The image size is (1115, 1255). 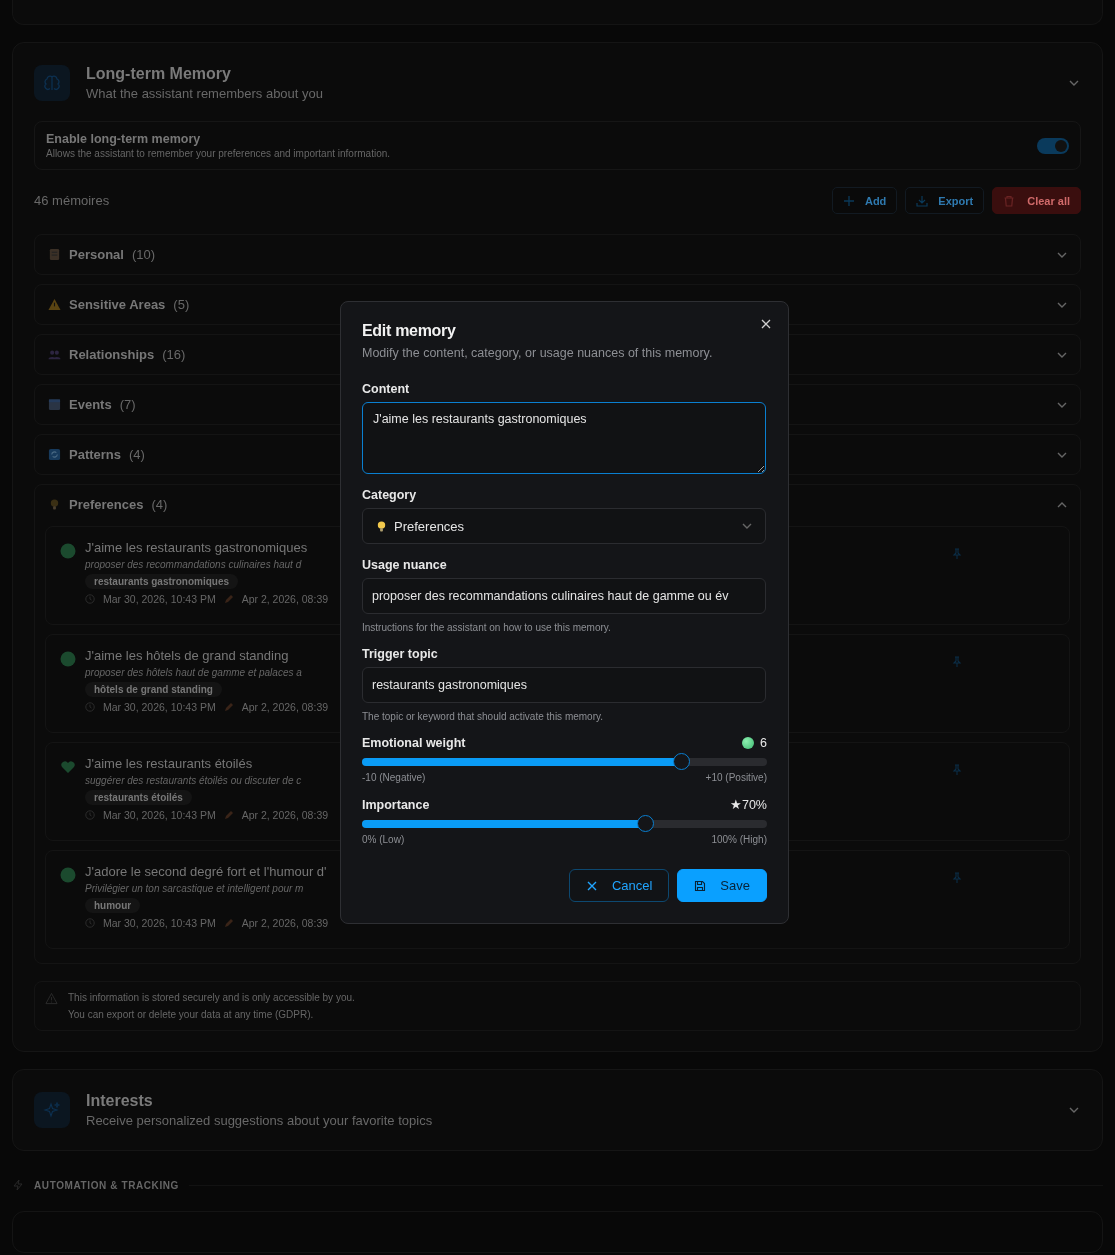 What do you see at coordinates (54, 354) in the screenshot?
I see `people-icon` at bounding box center [54, 354].